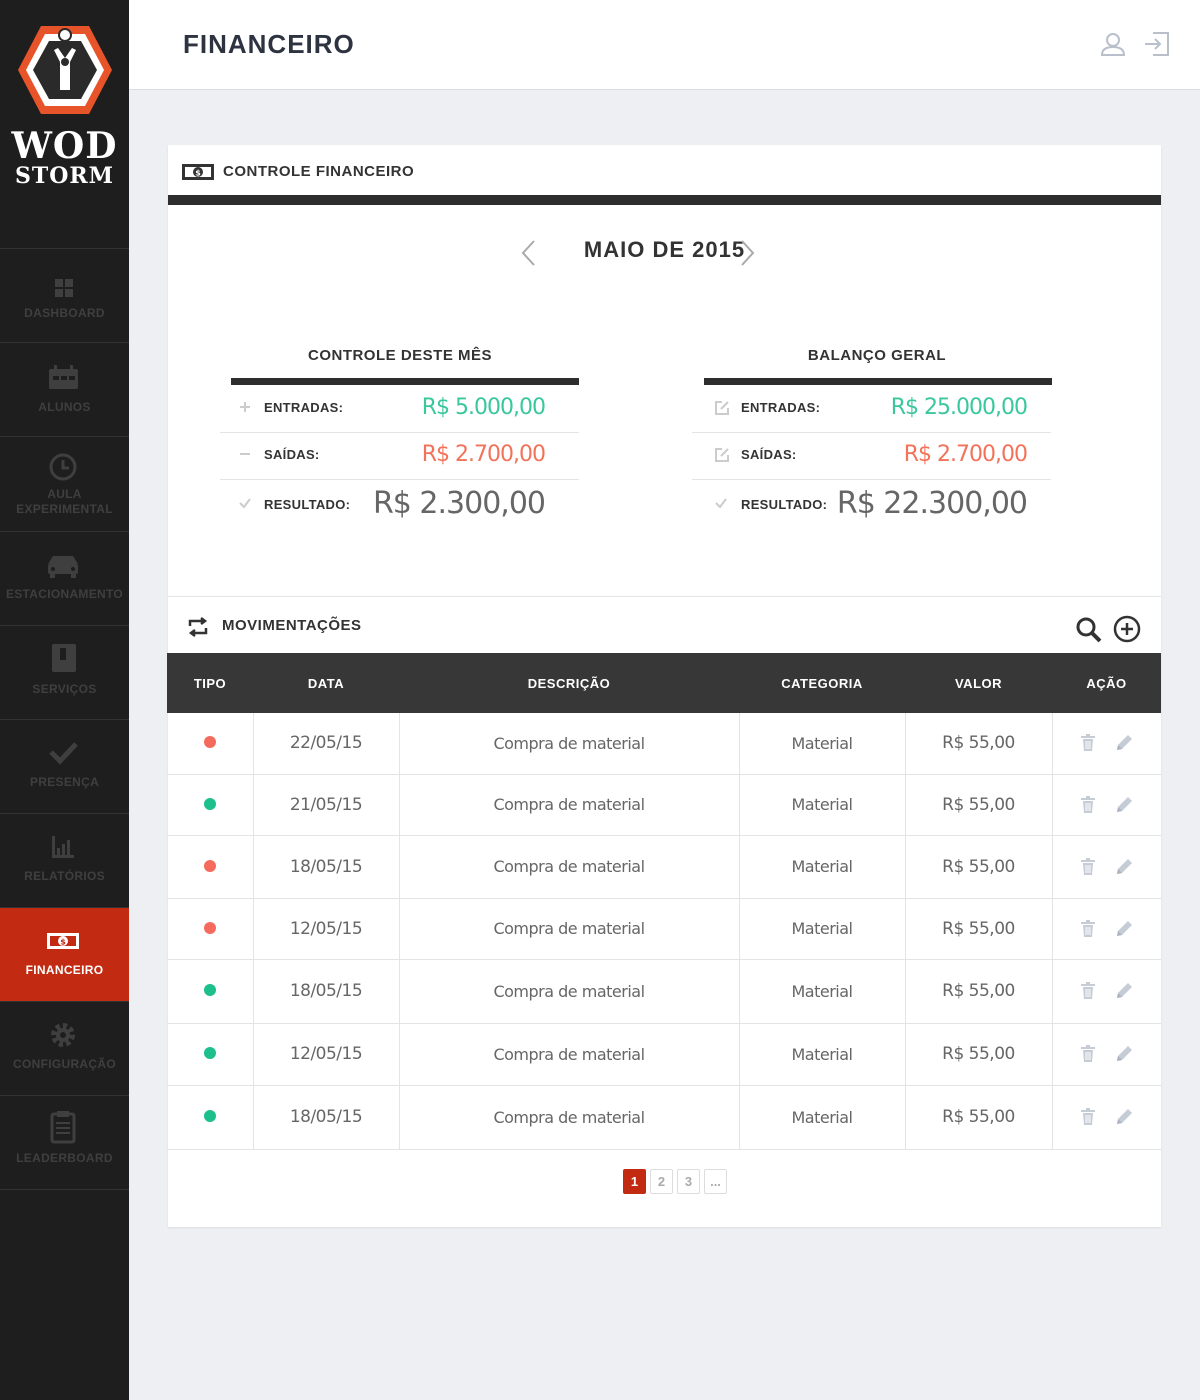 The image size is (1200, 1400). Describe the element at coordinates (64, 767) in the screenshot. I see `sidebar-item-presenca: PRESENÇA` at that location.